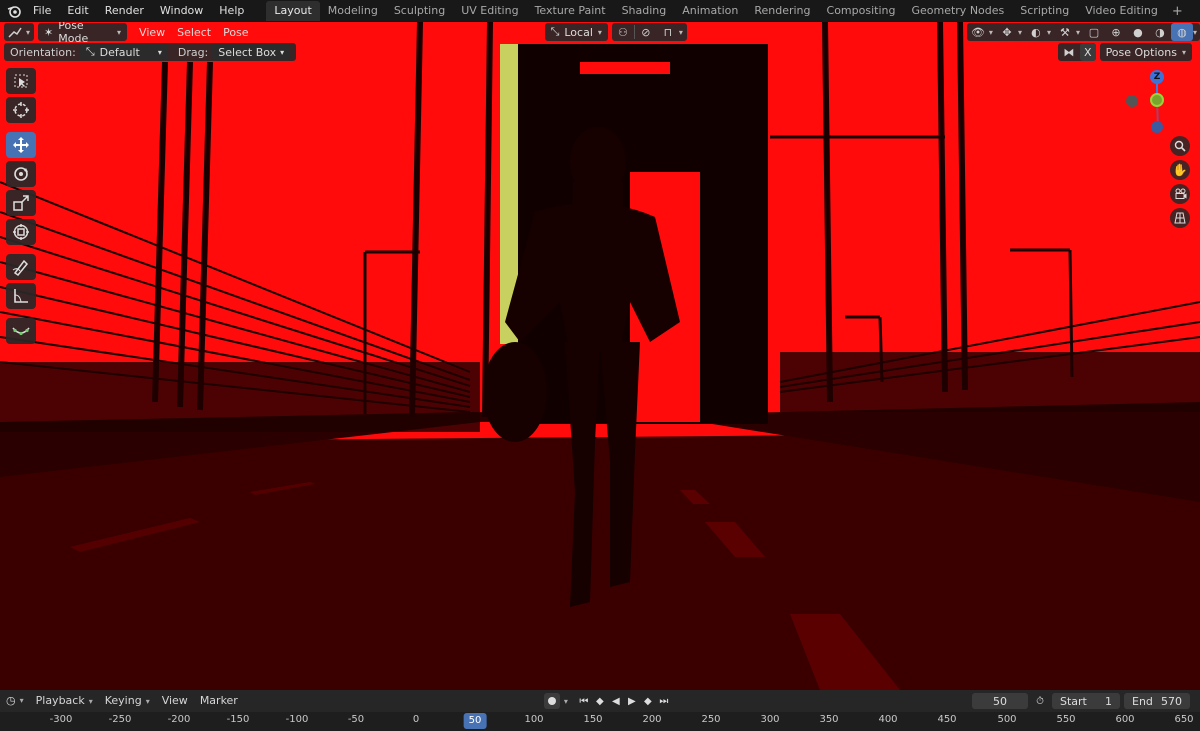 The width and height of the screenshot is (1200, 731). I want to click on tab-modeling: Modeling, so click(353, 11).